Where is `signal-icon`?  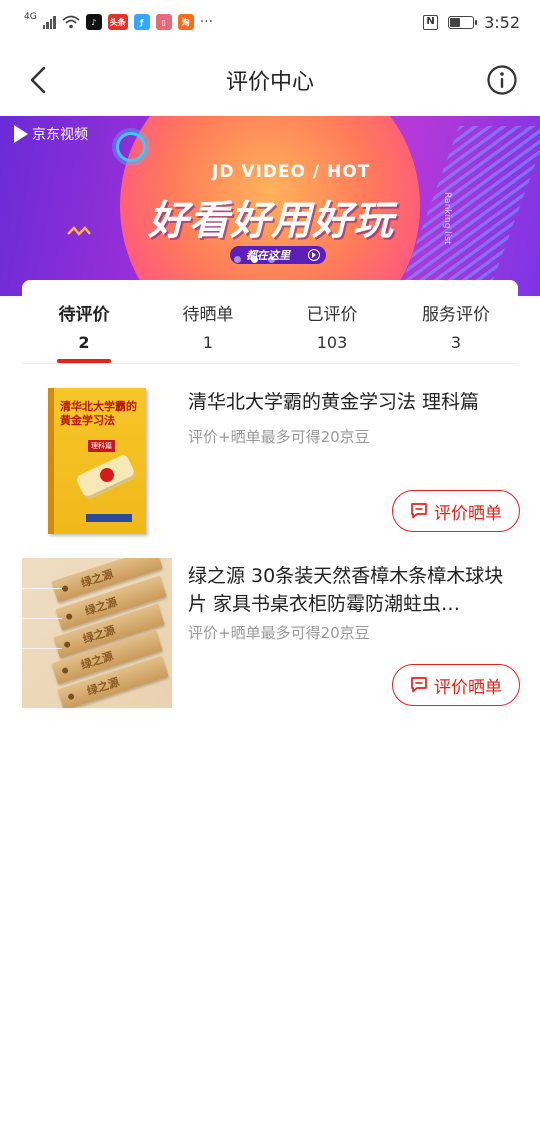
signal-icon is located at coordinates (49, 22).